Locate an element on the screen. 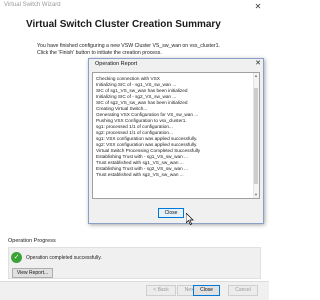  page-title: Virtual Switch Cluster Creation Summary is located at coordinates (123, 24).